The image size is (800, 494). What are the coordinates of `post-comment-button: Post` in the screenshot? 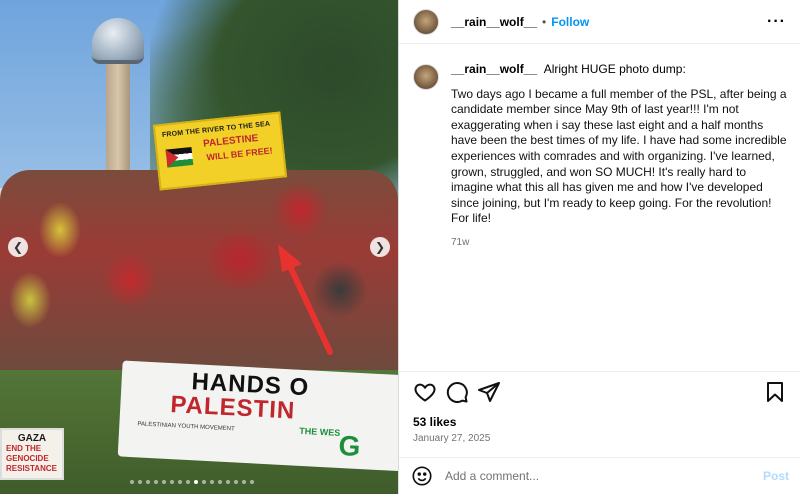 It's located at (776, 476).